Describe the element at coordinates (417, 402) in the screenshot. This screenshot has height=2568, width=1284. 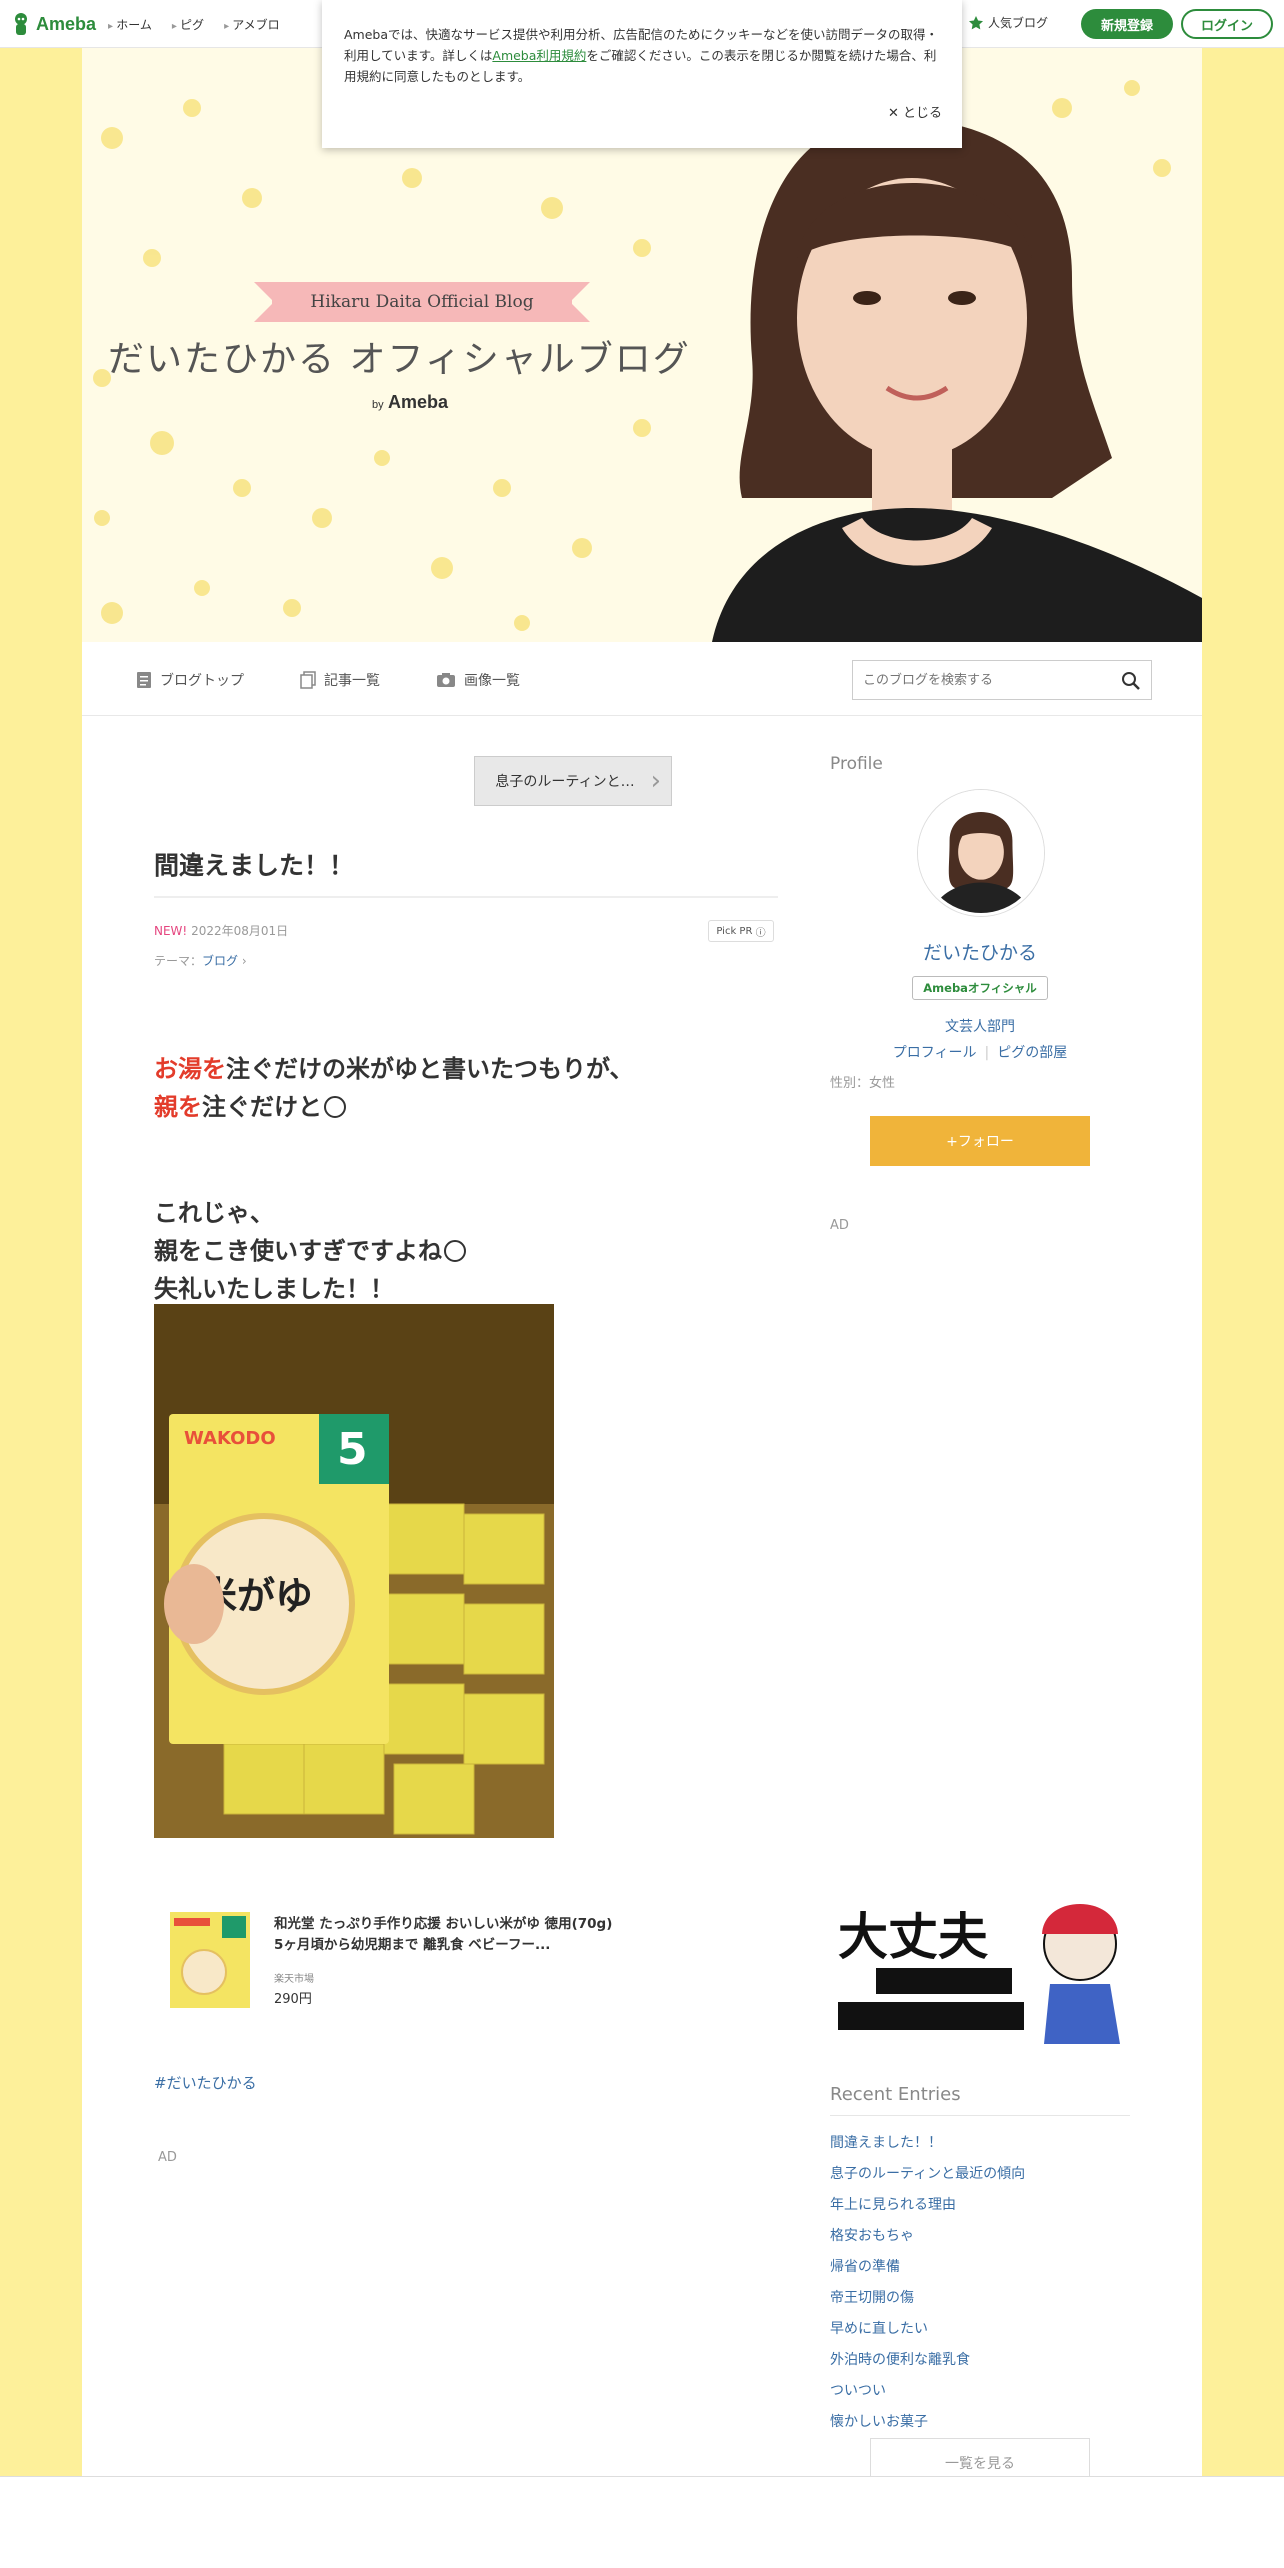
I see `brand-label: Ameba` at that location.